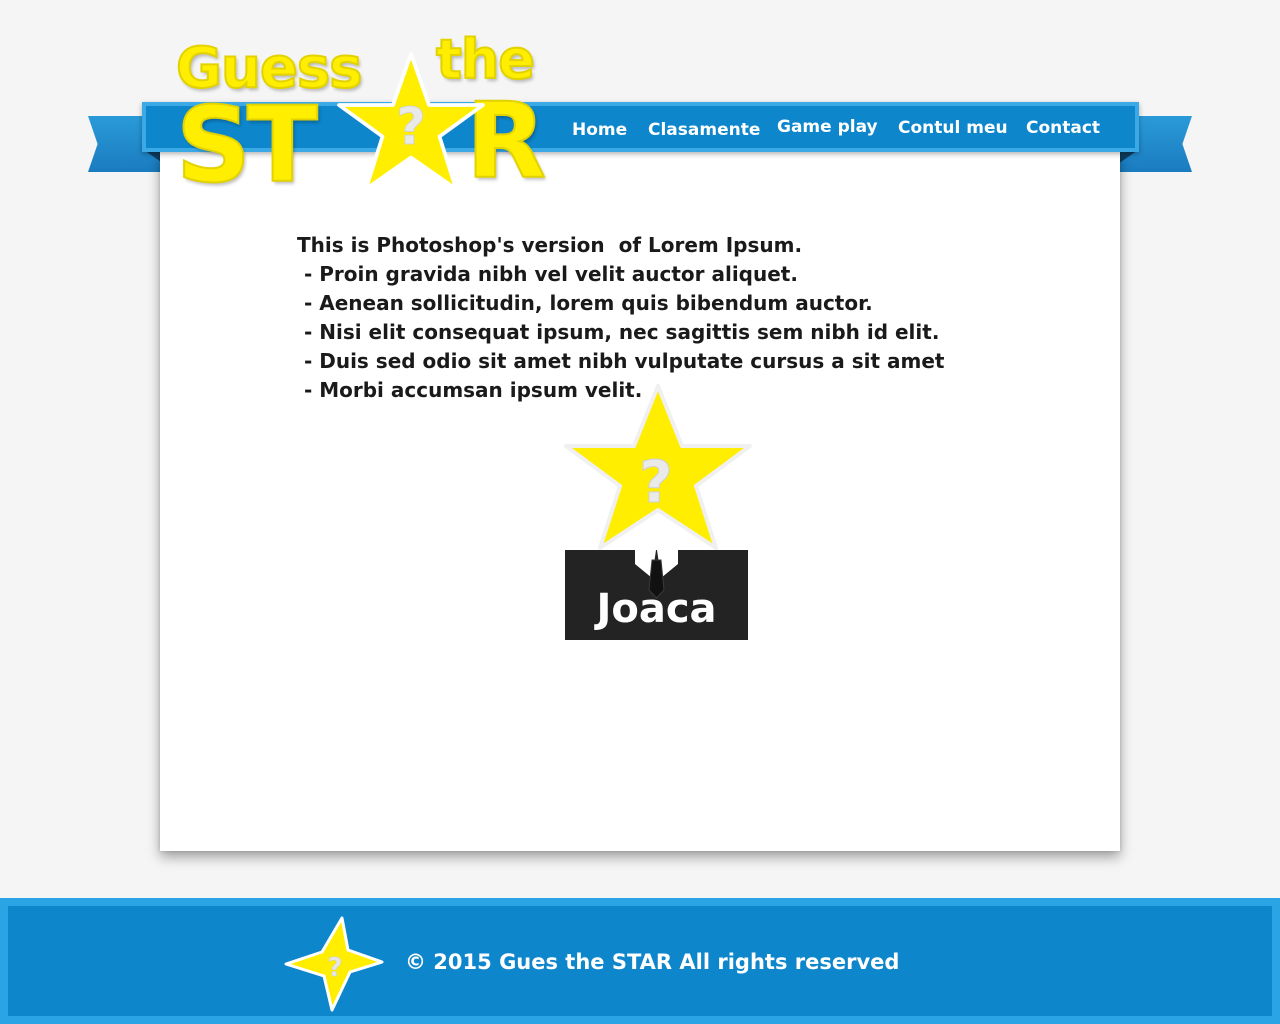 This screenshot has width=1280, height=1024. Describe the element at coordinates (247, 145) in the screenshot. I see `logo-word-st: ST` at that location.